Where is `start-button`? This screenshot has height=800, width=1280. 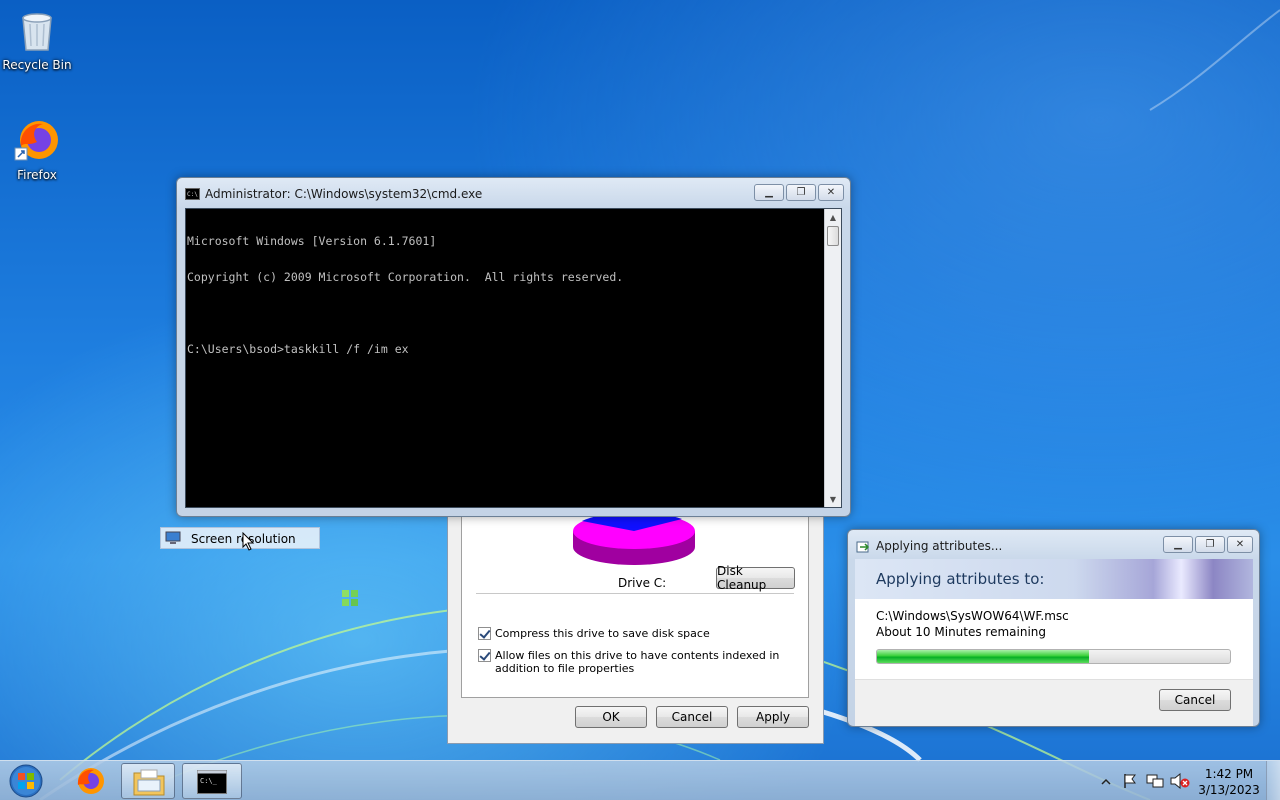 start-button is located at coordinates (26, 781).